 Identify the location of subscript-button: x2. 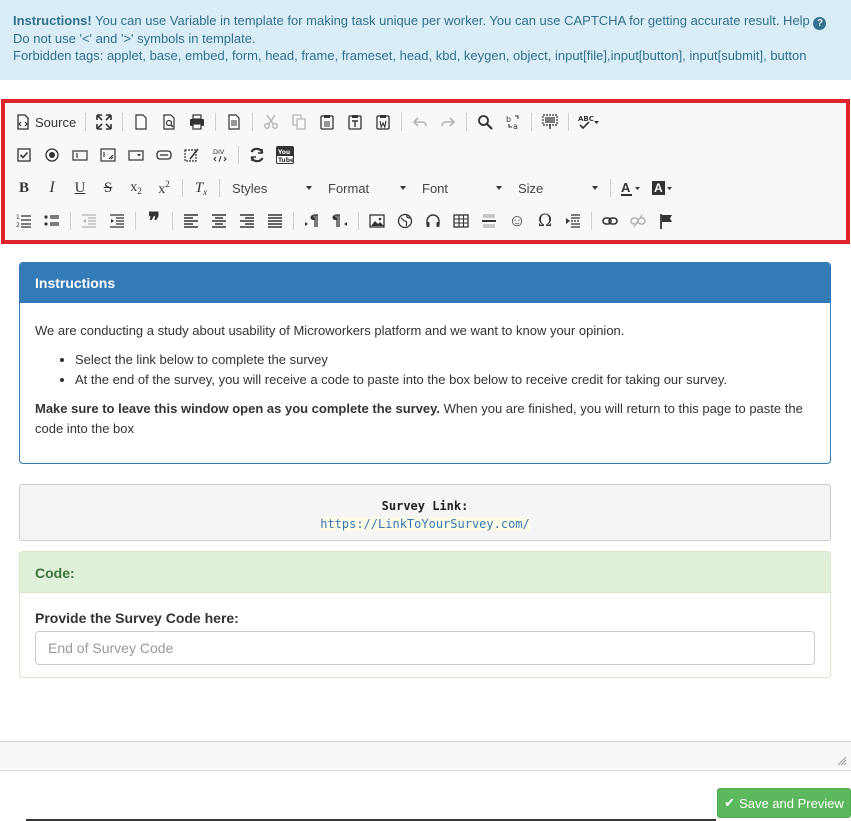
(136, 188).